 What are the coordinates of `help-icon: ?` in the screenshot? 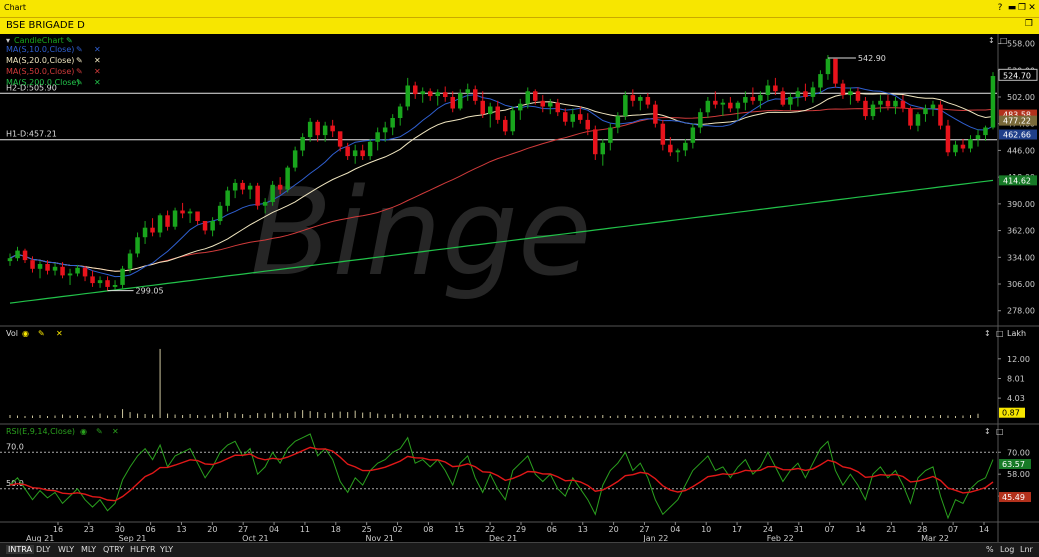 It's located at (1000, 8).